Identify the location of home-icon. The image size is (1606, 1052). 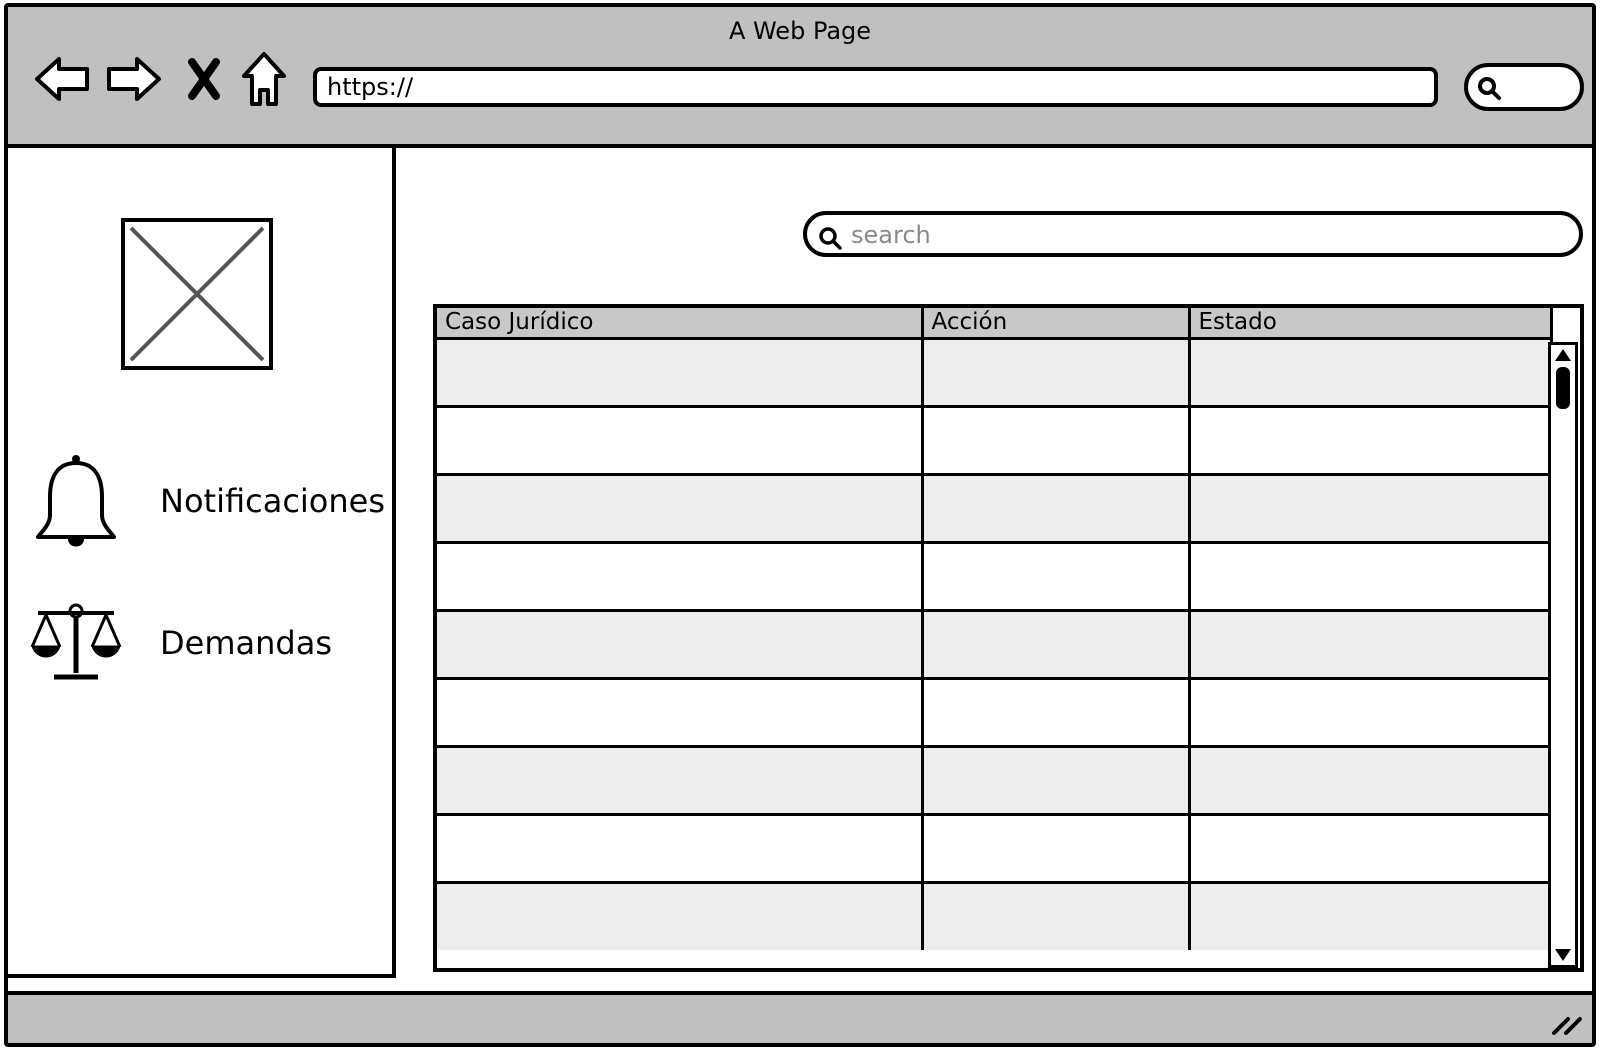
(264, 79).